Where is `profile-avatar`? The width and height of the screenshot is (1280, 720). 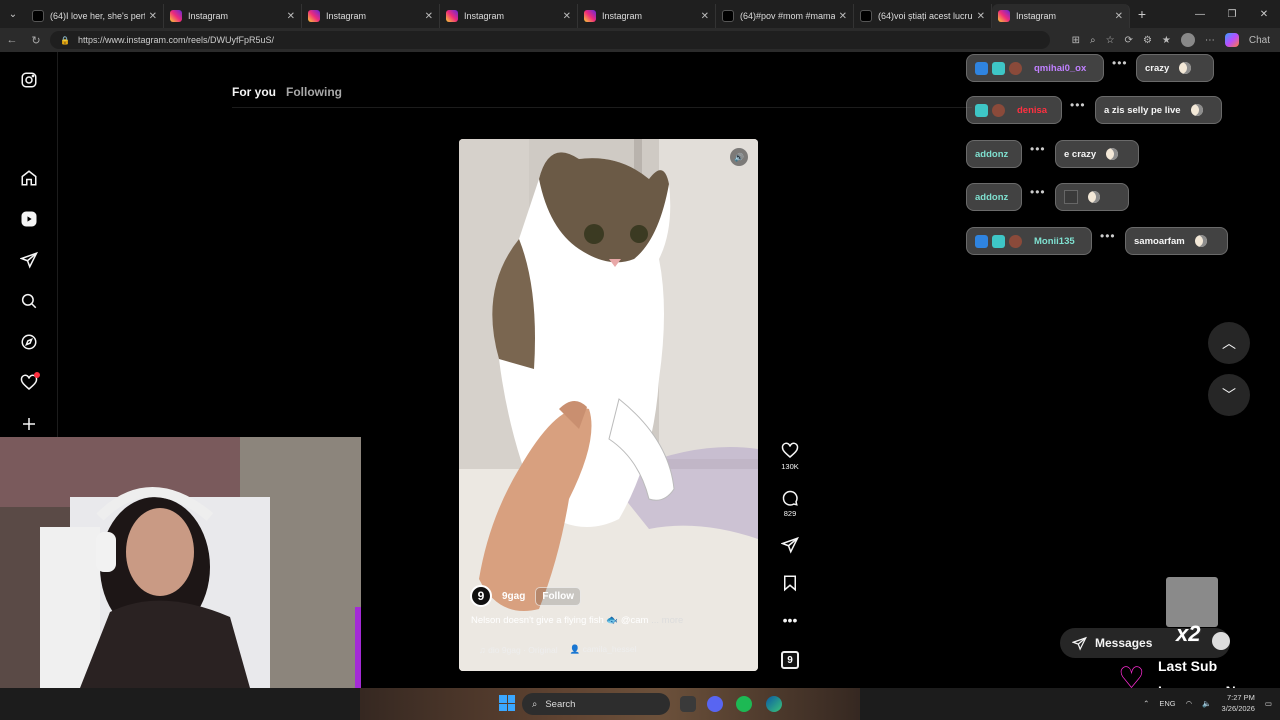
profile-avatar is located at coordinates (1187, 40).